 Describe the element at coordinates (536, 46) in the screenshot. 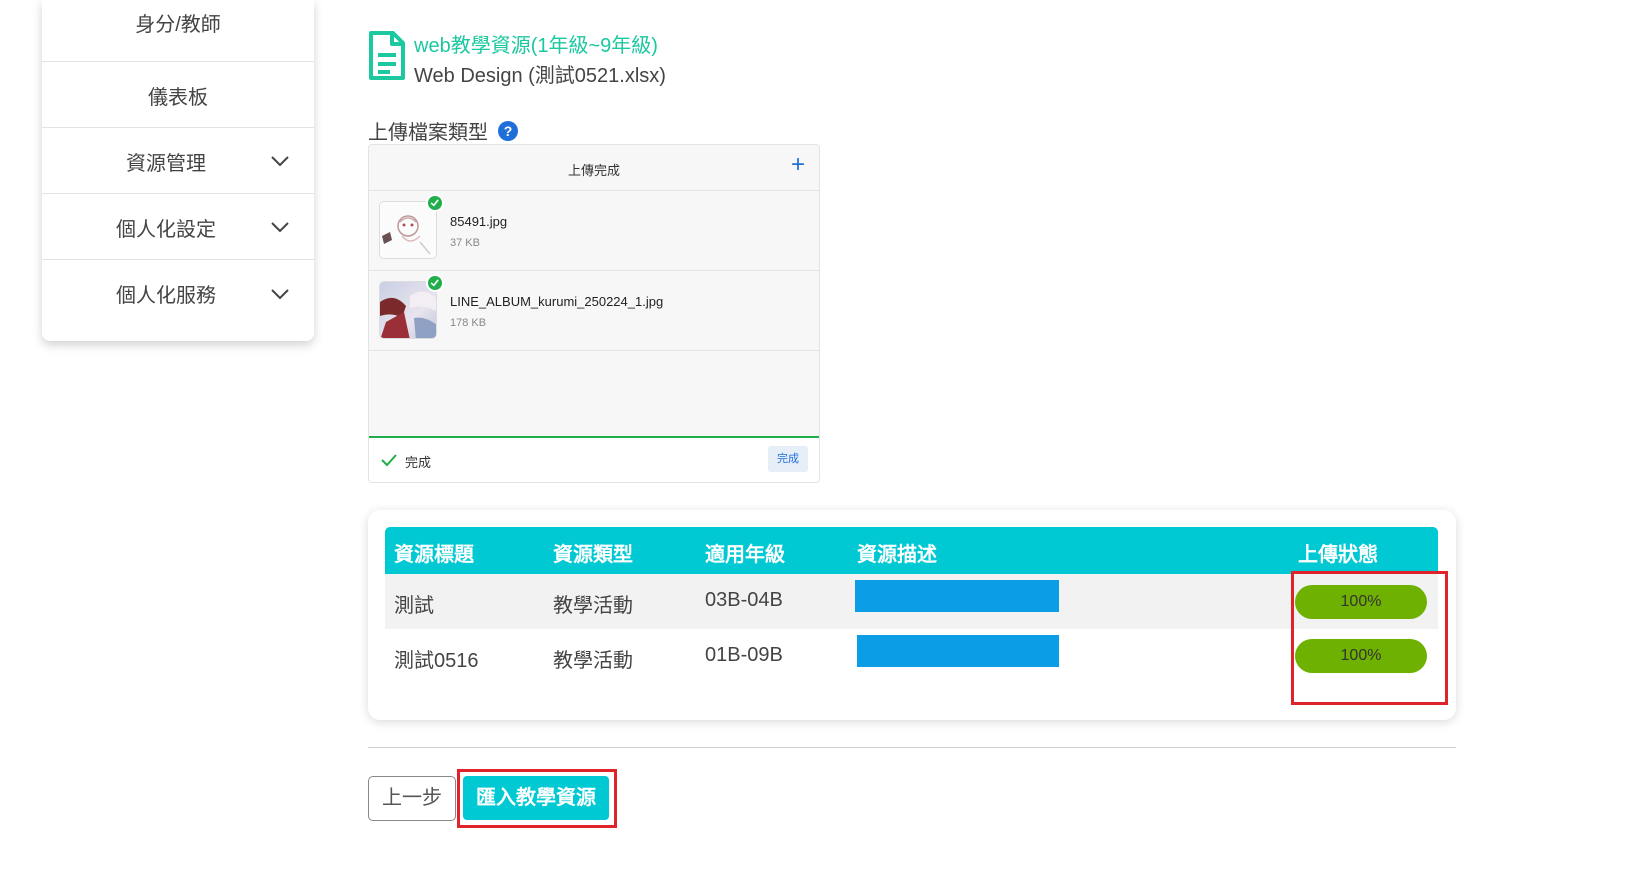

I see `file-title: web教學資源(1年級~9年級)` at that location.